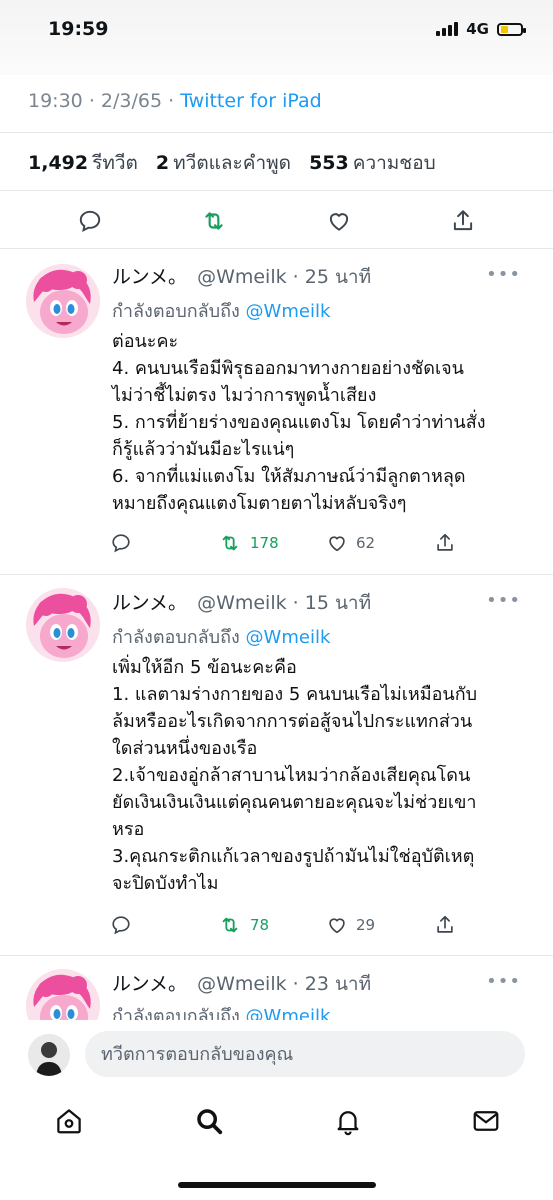  What do you see at coordinates (284, 603) in the screenshot?
I see `handle-time: @Wmeilk · 15 นาที` at bounding box center [284, 603].